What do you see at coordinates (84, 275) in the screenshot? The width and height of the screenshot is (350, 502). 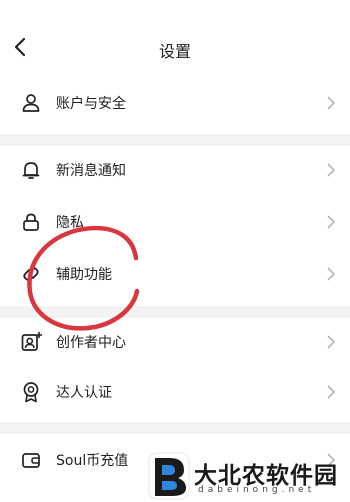 I see `settings-item-label: 辅助功能` at bounding box center [84, 275].